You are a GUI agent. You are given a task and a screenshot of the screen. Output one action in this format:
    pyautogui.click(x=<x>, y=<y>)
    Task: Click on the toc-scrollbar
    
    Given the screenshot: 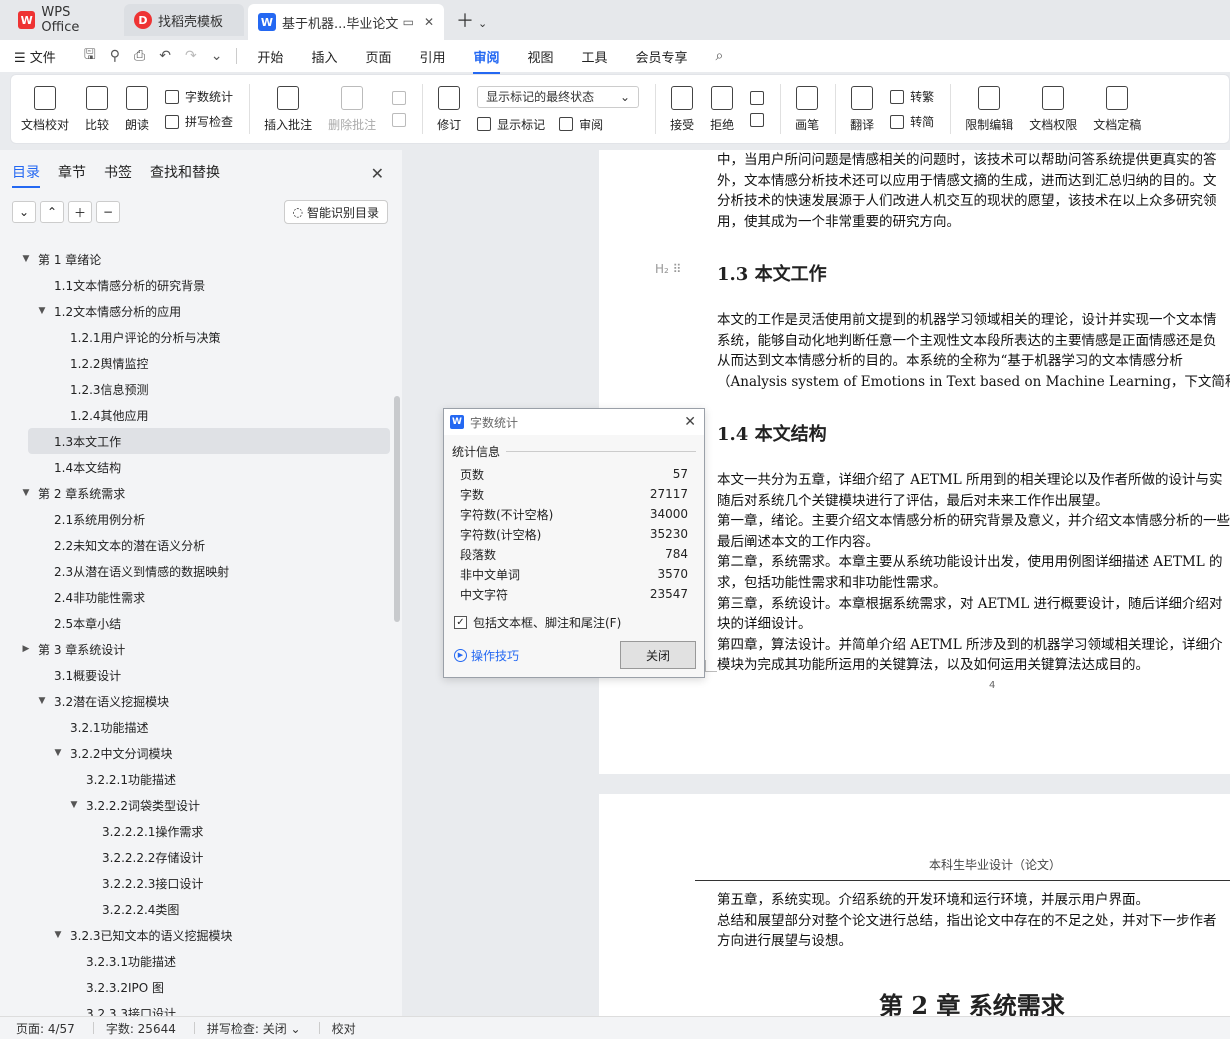 What is the action you would take?
    pyautogui.click(x=397, y=509)
    